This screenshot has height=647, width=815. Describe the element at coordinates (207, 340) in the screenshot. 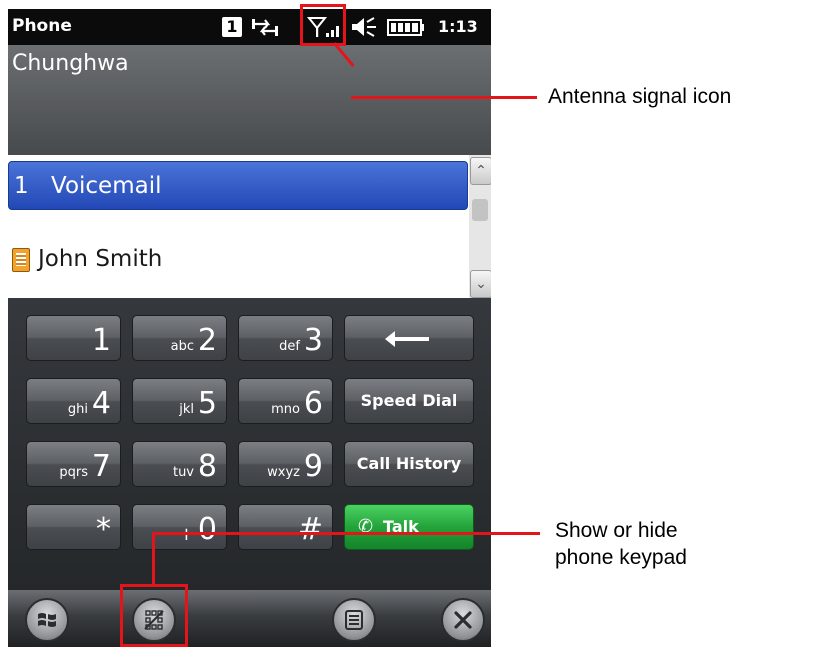

I see `key-digit: 2` at that location.